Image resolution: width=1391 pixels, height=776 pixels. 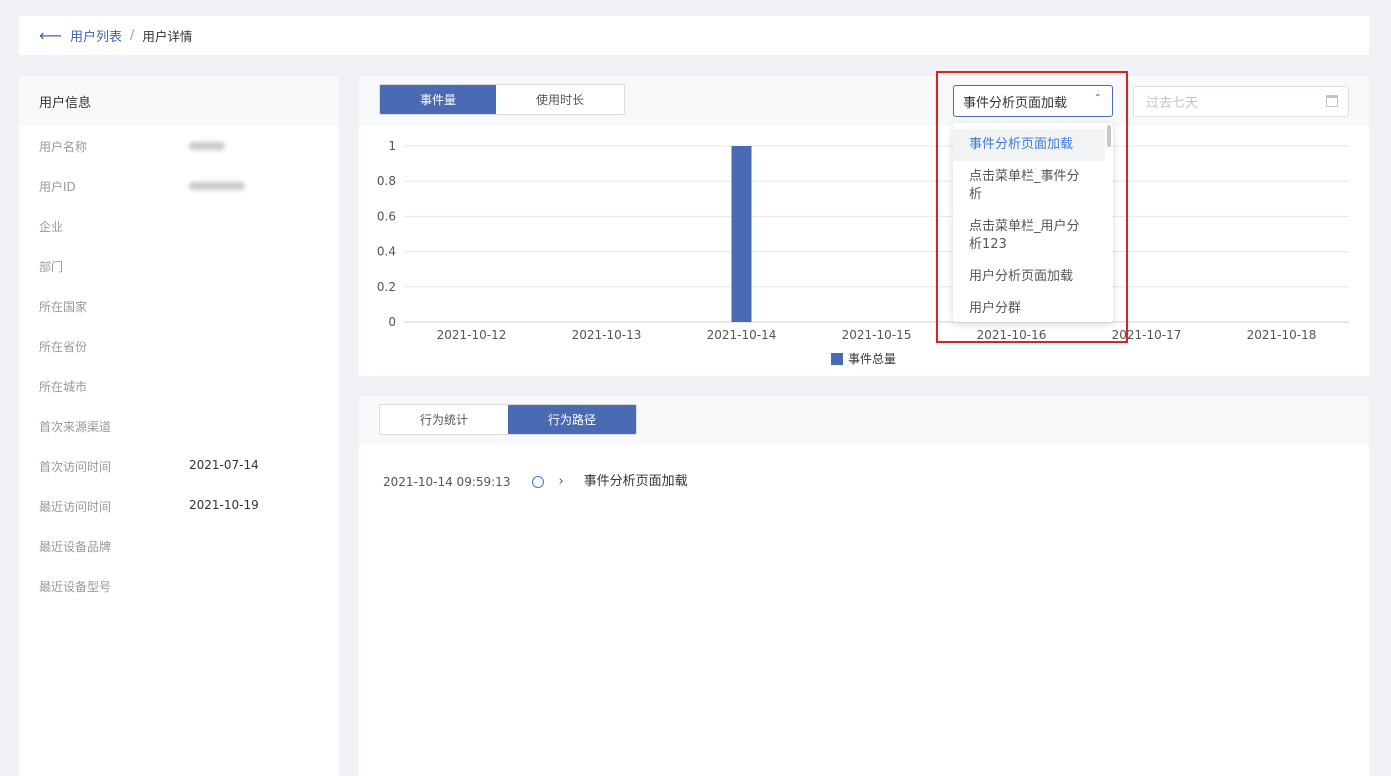 What do you see at coordinates (872, 359) in the screenshot?
I see `legend-label: 事件总量` at bounding box center [872, 359].